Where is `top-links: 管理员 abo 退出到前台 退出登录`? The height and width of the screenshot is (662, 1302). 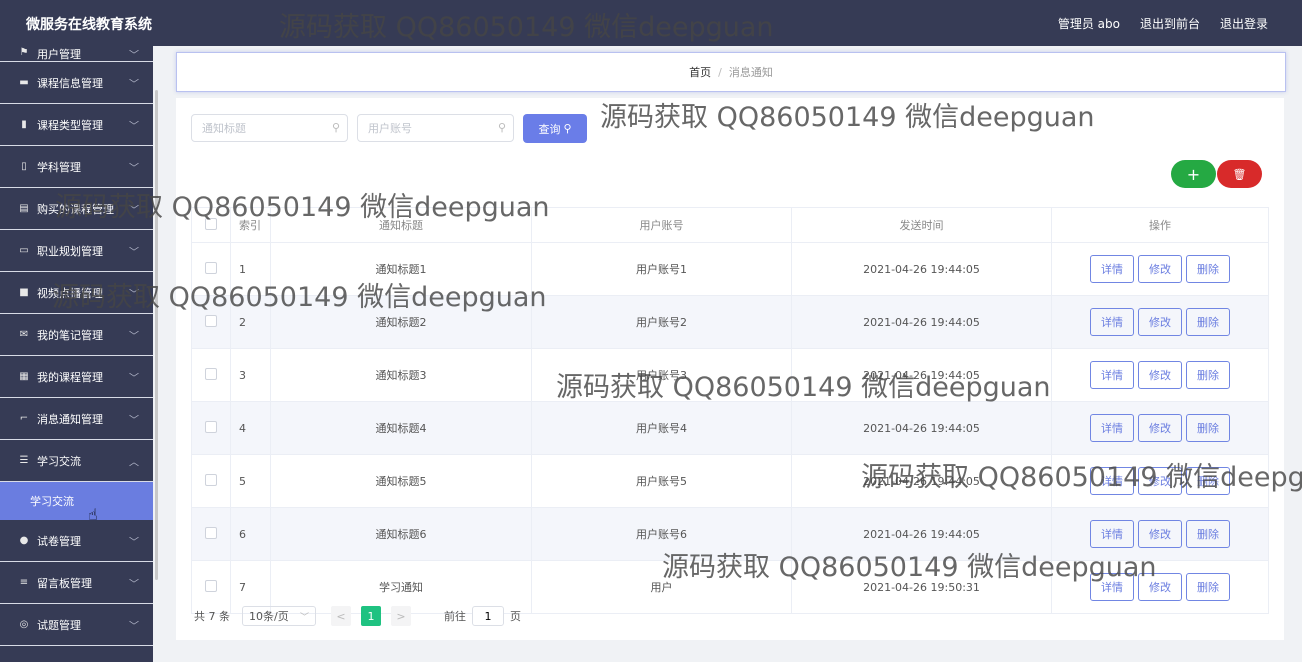
top-links: 管理员 abo 退出到前台 退出登录 is located at coordinates (1163, 23).